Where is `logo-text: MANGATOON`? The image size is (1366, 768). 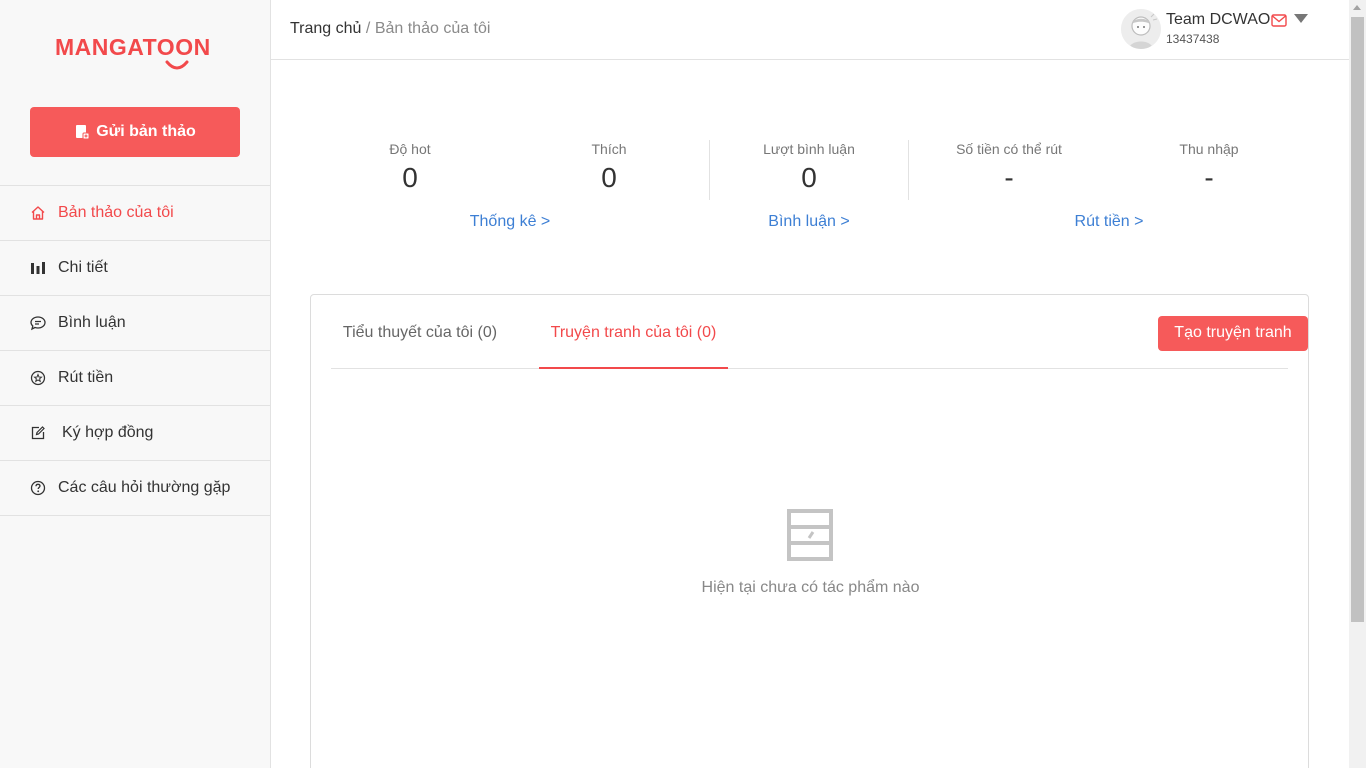
logo-text: MANGATOON is located at coordinates (133, 47).